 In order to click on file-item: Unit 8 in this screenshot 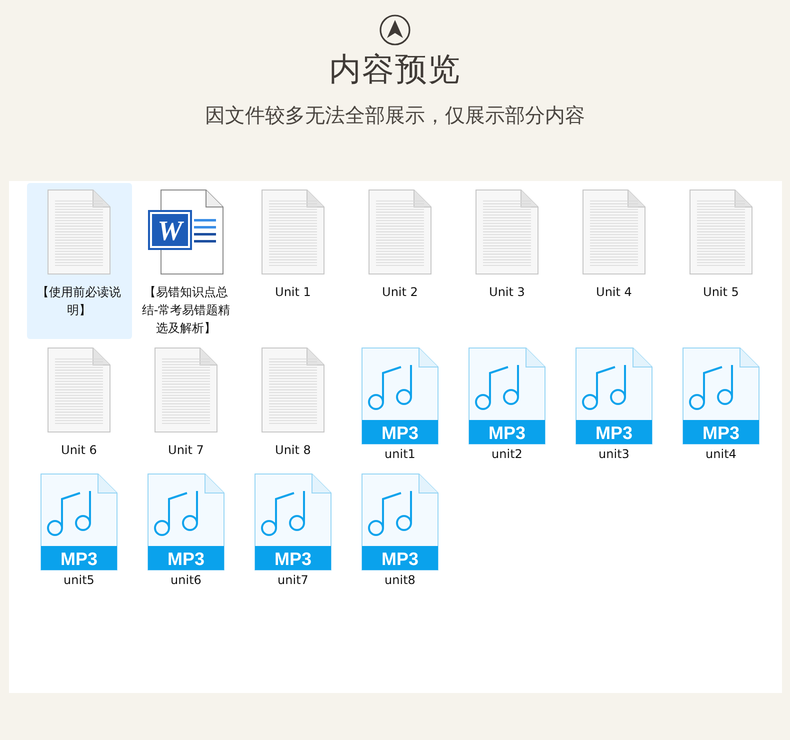, I will do `click(293, 403)`.